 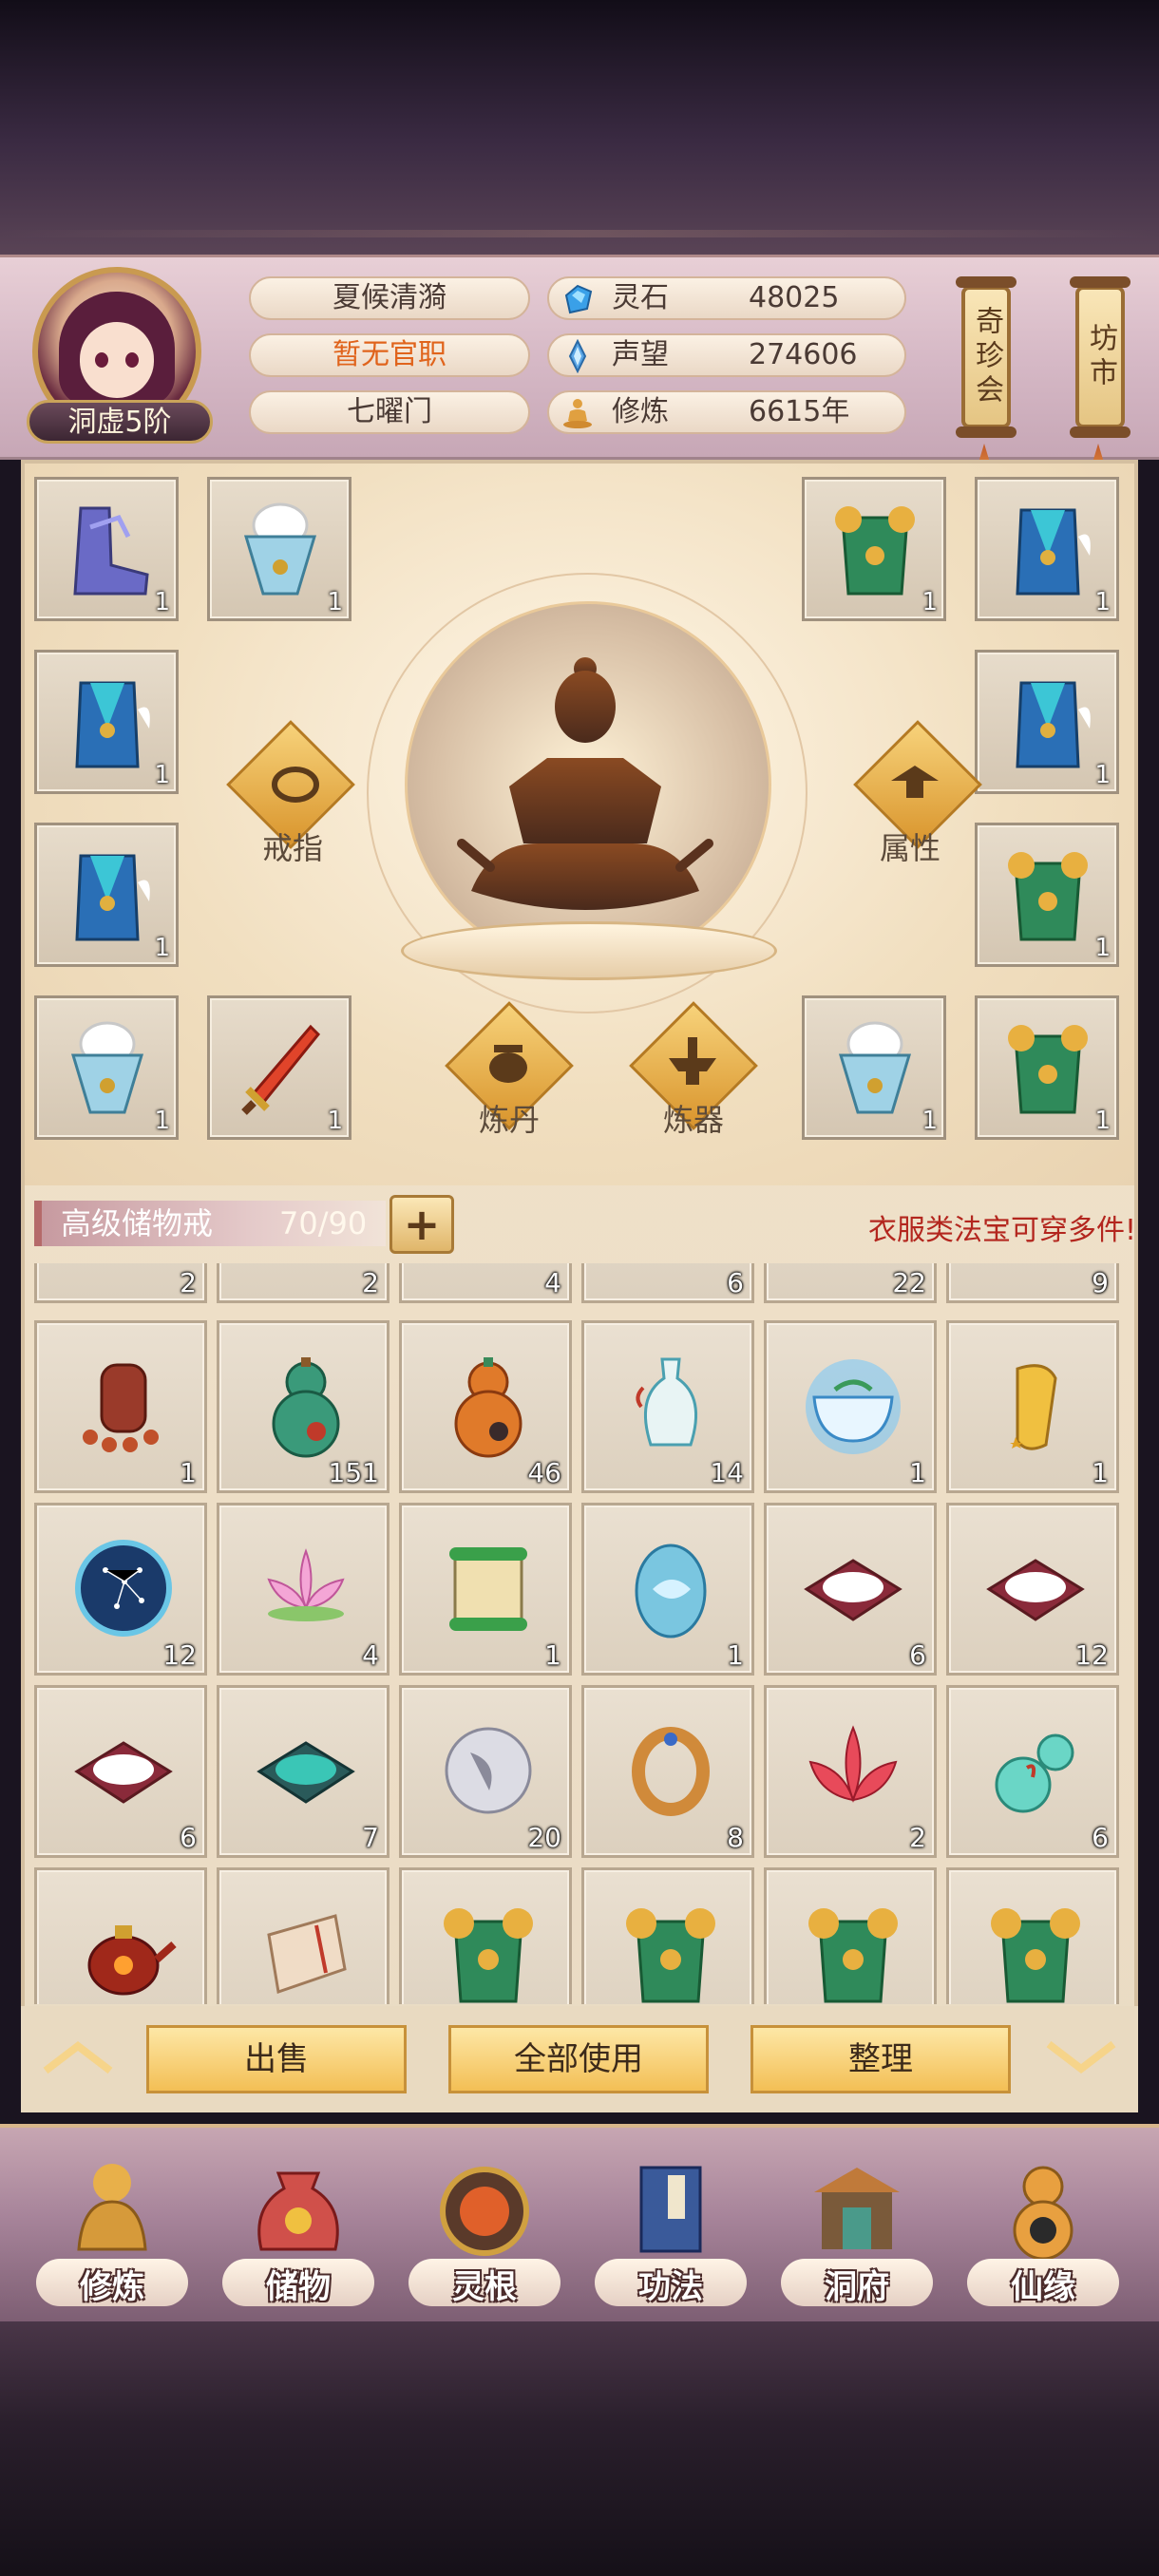 I want to click on item-count: 1, so click(x=735, y=1655).